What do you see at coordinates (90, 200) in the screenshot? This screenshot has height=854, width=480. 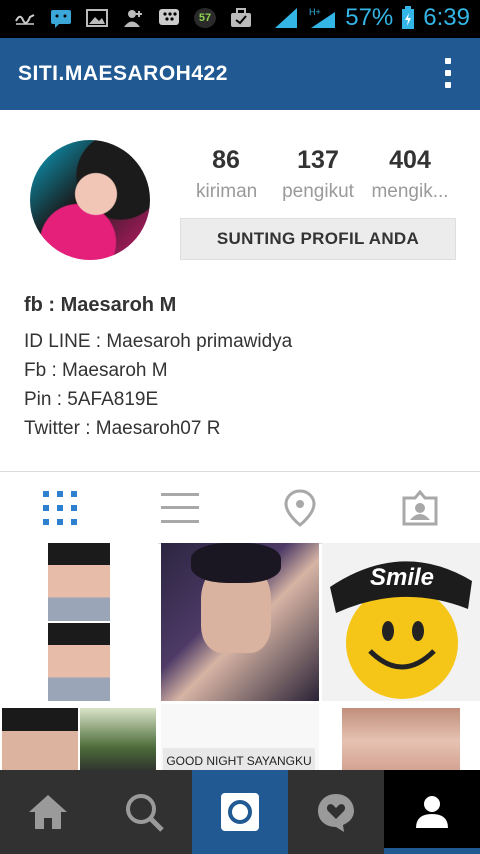 I see `avatar` at bounding box center [90, 200].